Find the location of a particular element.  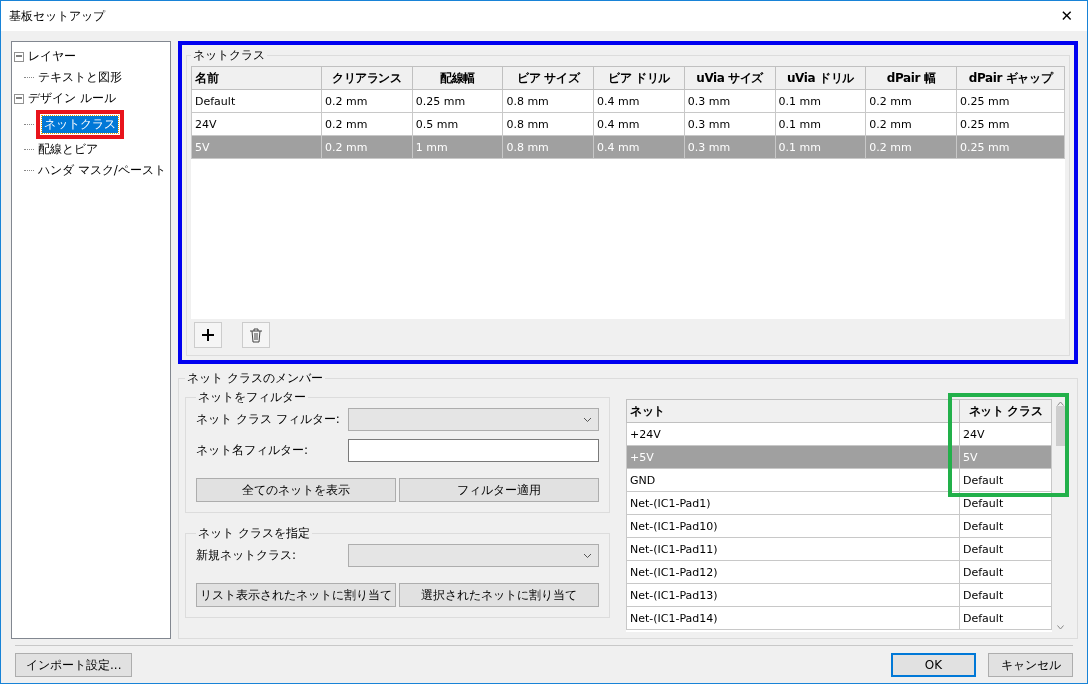

table-cell: Net-(IC1-Pad13) is located at coordinates (793, 595).